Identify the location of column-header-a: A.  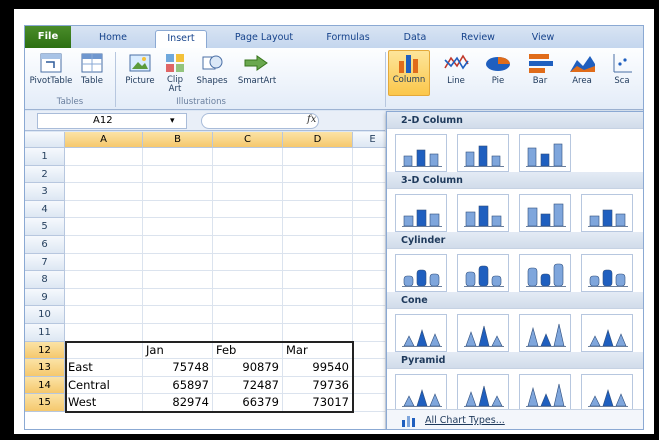
(104, 140).